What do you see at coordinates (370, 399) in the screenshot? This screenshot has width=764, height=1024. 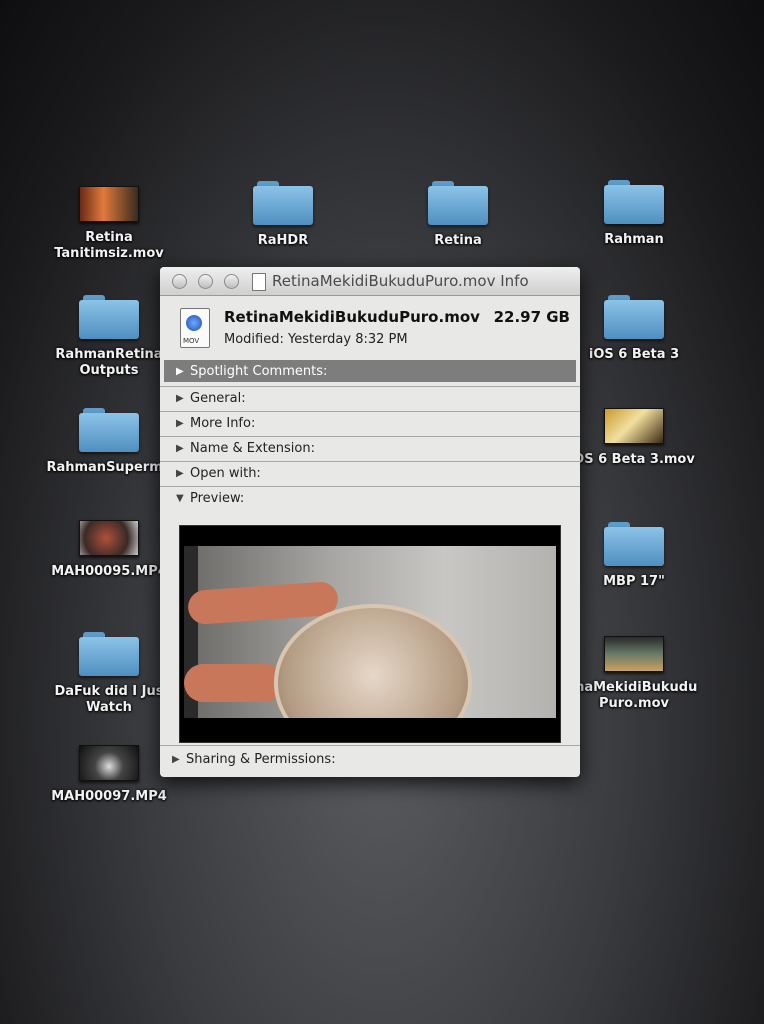 I see `section-general: ▶ General:` at bounding box center [370, 399].